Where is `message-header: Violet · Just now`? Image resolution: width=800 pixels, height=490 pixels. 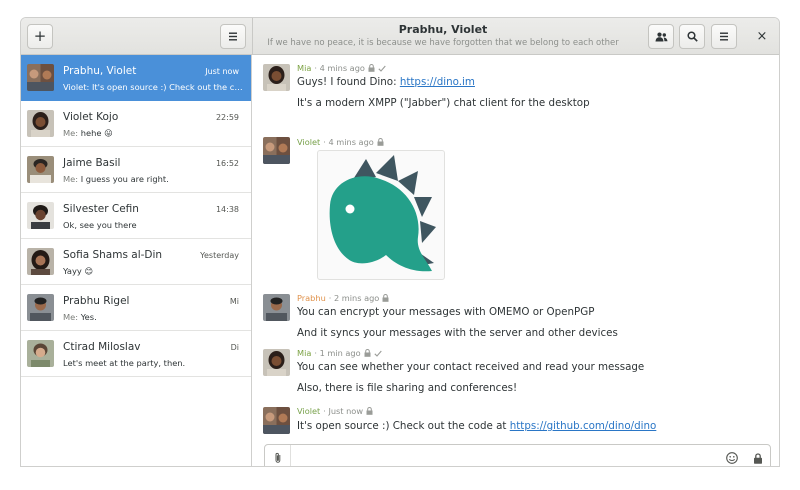 message-header: Violet · Just now is located at coordinates (335, 411).